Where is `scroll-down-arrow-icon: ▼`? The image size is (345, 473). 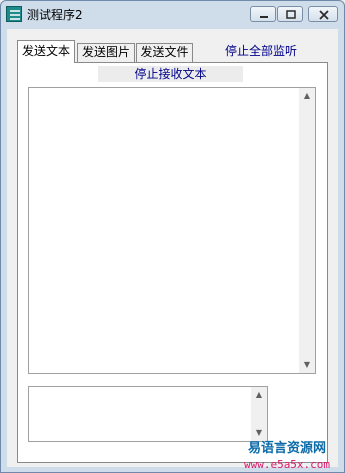
scroll-down-arrow-icon: ▼ is located at coordinates (307, 365).